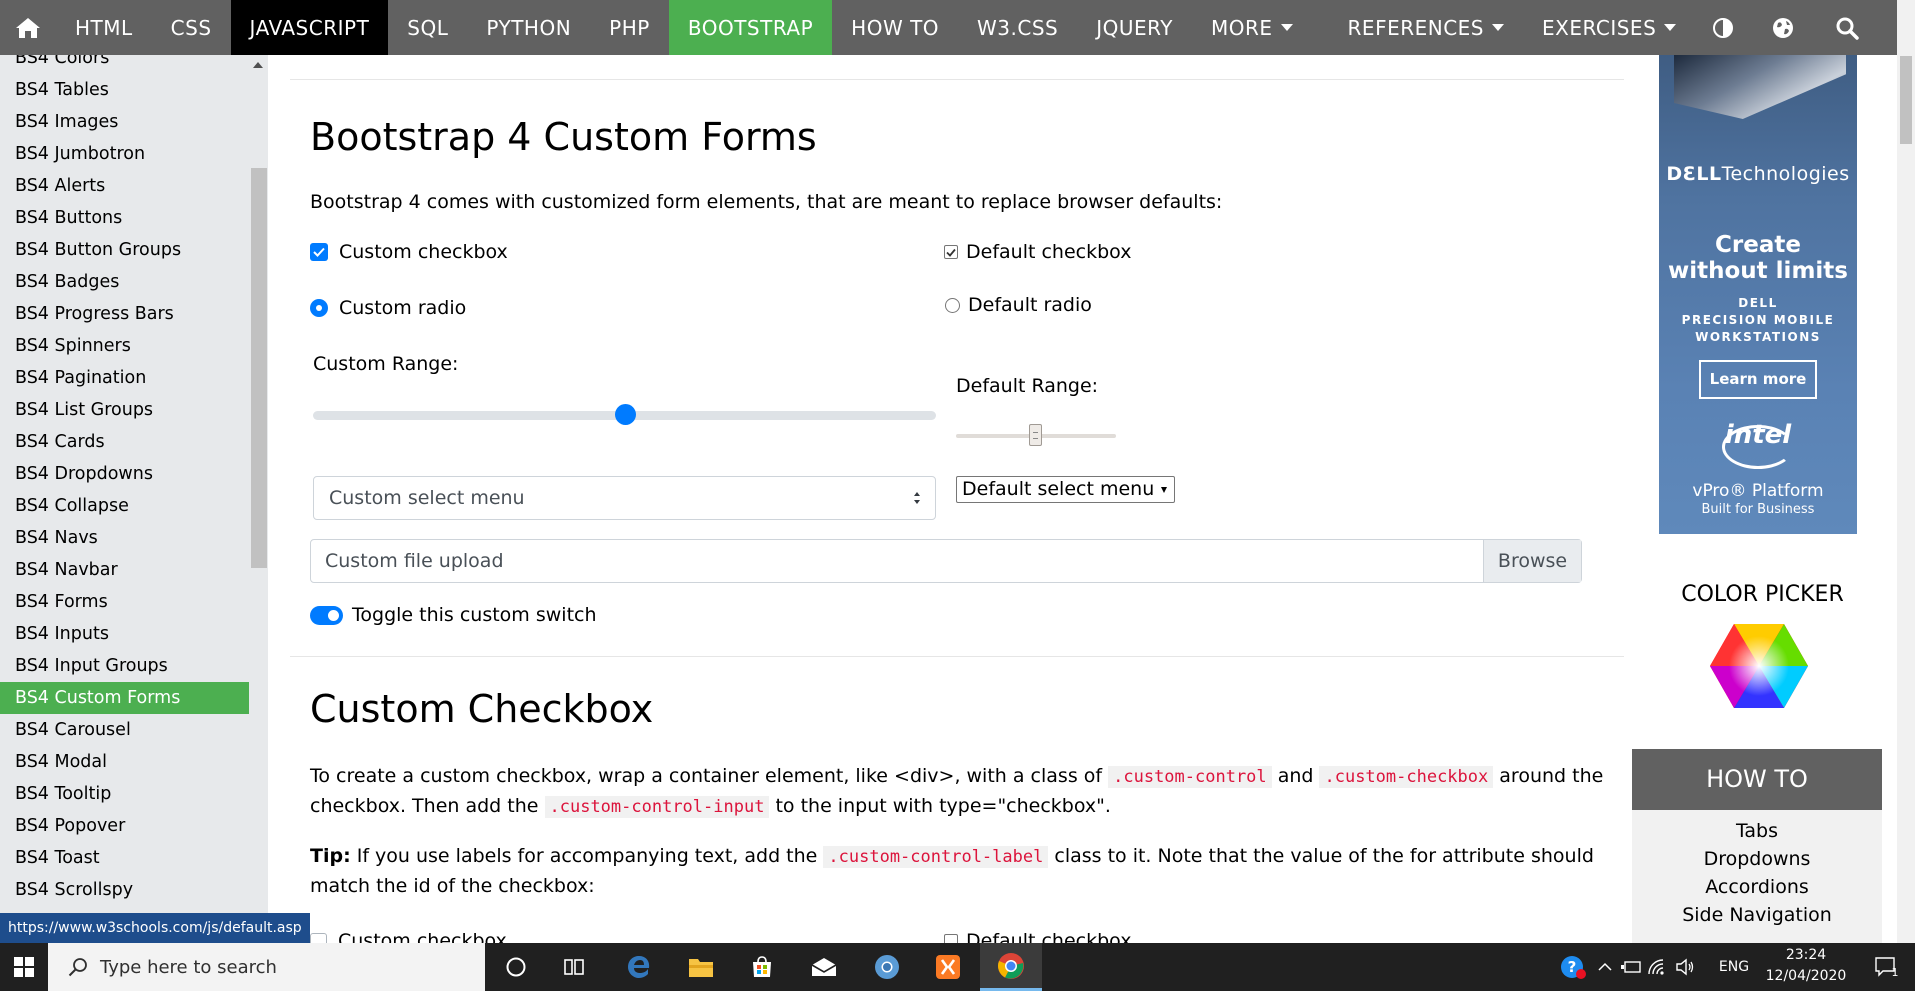  What do you see at coordinates (124, 154) in the screenshot?
I see `sidebar-item-bs4-jumbotron: BS4 Jumbotron` at bounding box center [124, 154].